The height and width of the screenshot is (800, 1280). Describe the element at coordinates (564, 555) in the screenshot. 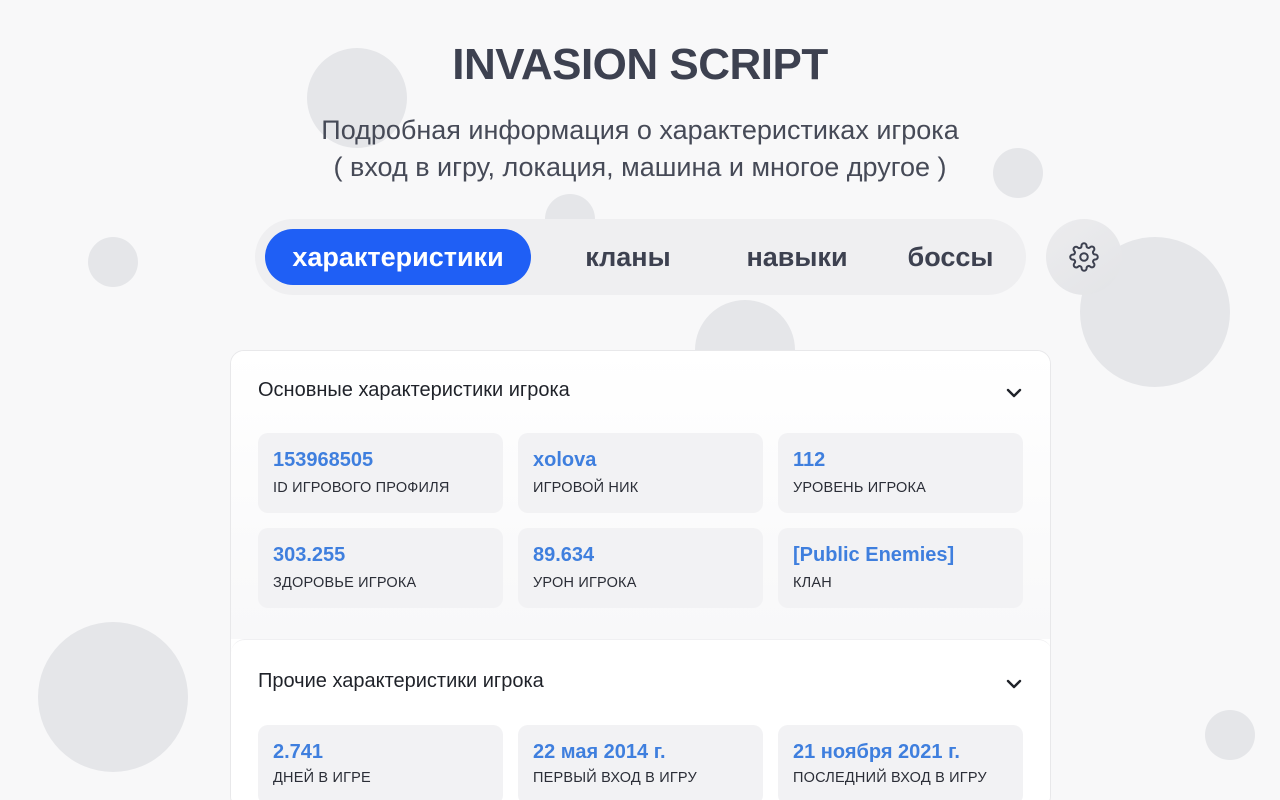

I see `stat-value: 89.634` at that location.